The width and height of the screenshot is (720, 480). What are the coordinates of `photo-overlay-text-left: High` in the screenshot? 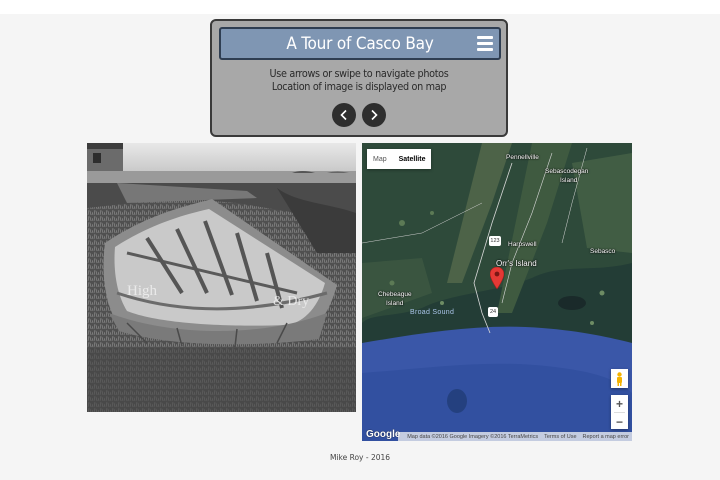 It's located at (142, 291).